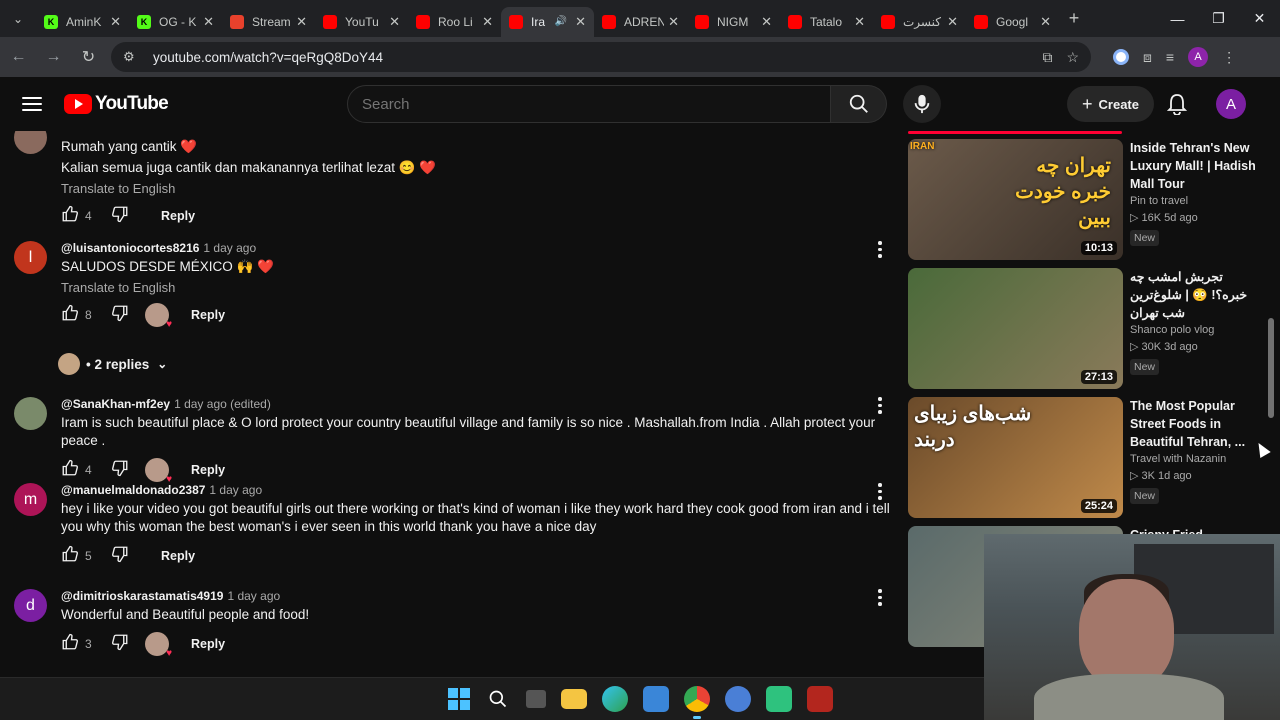  Describe the element at coordinates (1015, 457) in the screenshot. I see `video-thumbnail: شب‌های زیبای دربند 25:24` at that location.